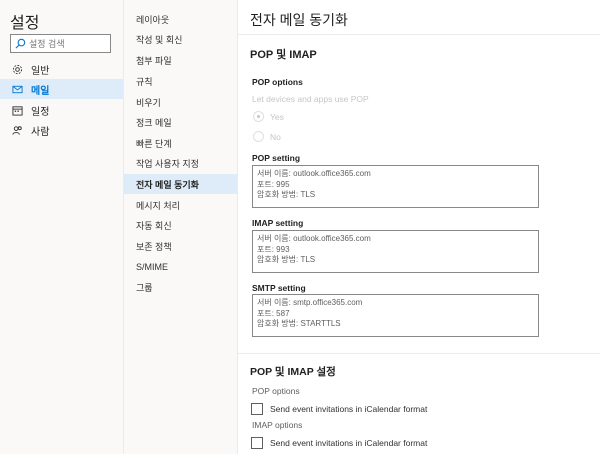 The image size is (600, 454). I want to click on submenu-item-auto-replies: 자동 회신, so click(180, 225).